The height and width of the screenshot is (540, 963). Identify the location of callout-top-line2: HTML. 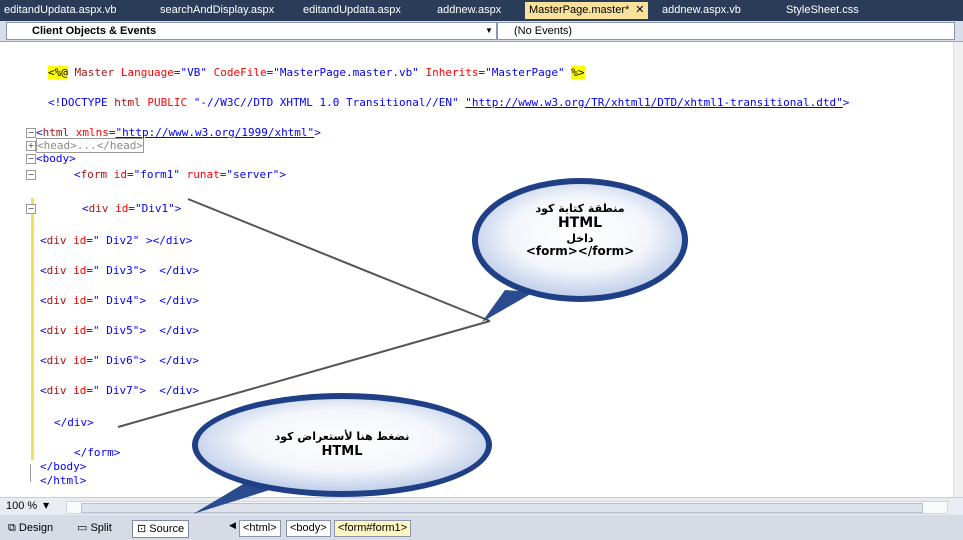
(580, 223).